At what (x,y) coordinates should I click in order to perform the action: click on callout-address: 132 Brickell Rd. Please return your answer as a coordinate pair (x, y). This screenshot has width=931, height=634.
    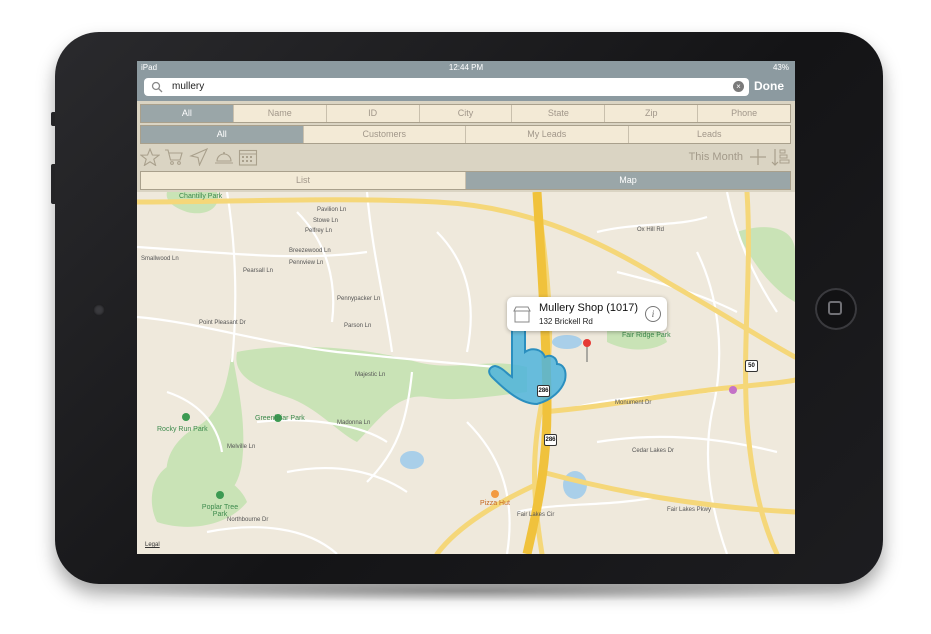
    Looking at the image, I should click on (566, 321).